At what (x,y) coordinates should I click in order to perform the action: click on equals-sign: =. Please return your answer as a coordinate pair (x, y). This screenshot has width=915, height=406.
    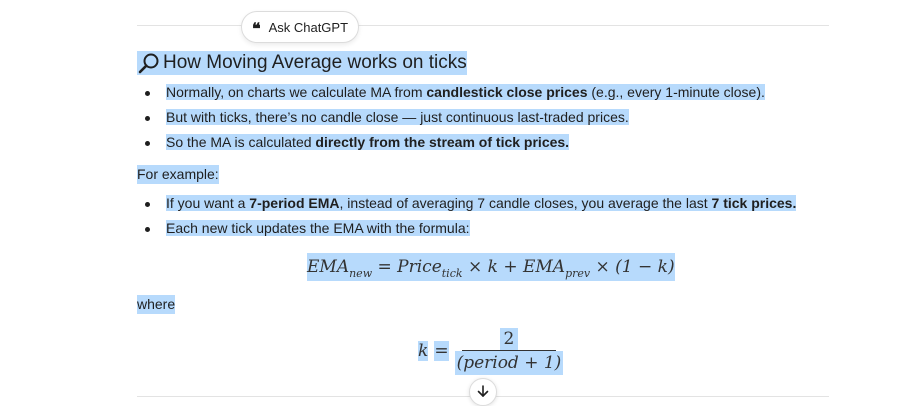
    Looking at the image, I should click on (441, 351).